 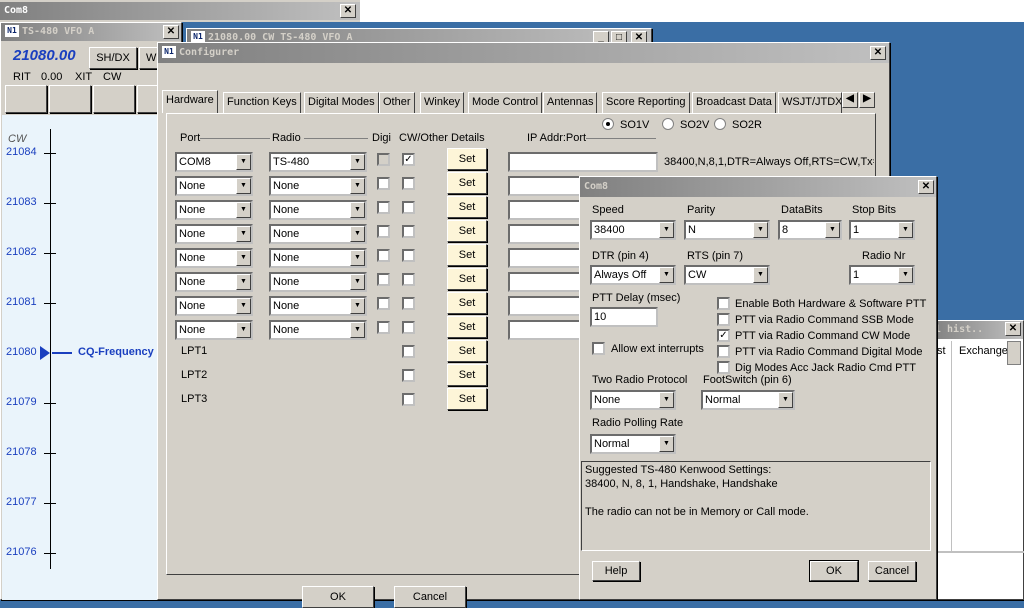 What do you see at coordinates (180, 11) in the screenshot?
I see `top-window-titlebar: Com8` at bounding box center [180, 11].